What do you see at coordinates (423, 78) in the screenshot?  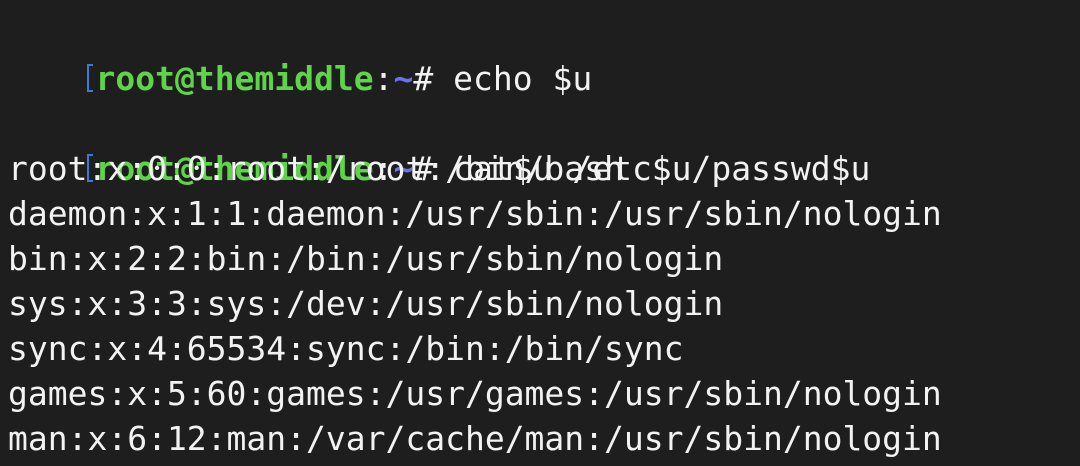 I see `prompt-symbol: #` at bounding box center [423, 78].